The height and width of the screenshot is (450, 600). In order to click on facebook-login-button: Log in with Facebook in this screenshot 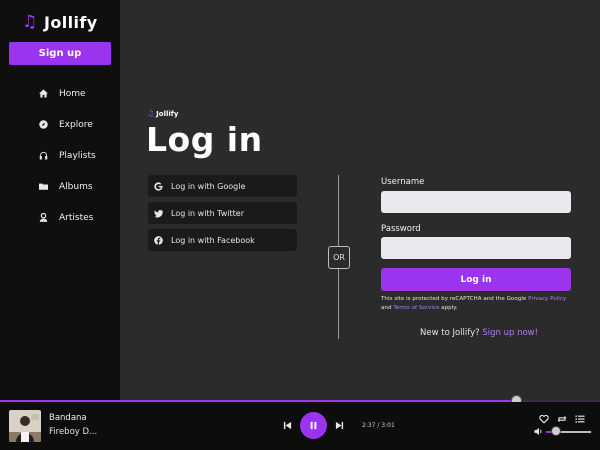, I will do `click(222, 240)`.